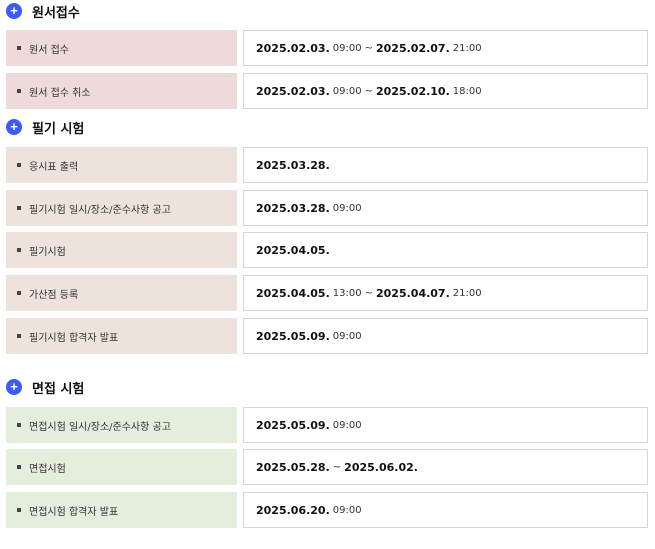 Image resolution: width=655 pixels, height=549 pixels. I want to click on row-label: 면접시험, so click(121, 467).